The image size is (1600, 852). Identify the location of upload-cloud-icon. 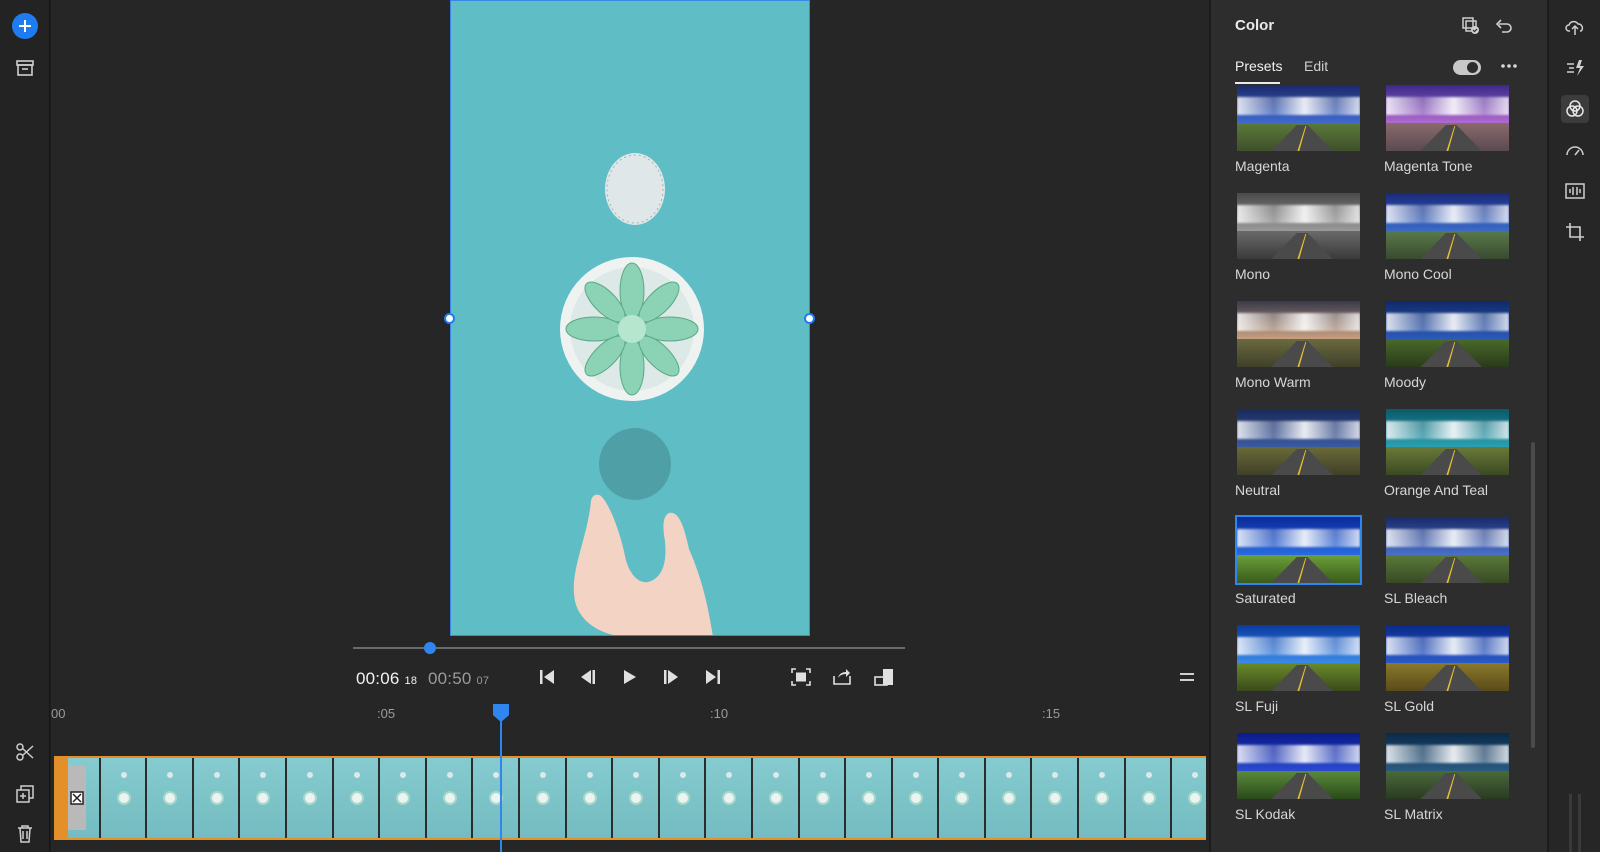
(1574, 27).